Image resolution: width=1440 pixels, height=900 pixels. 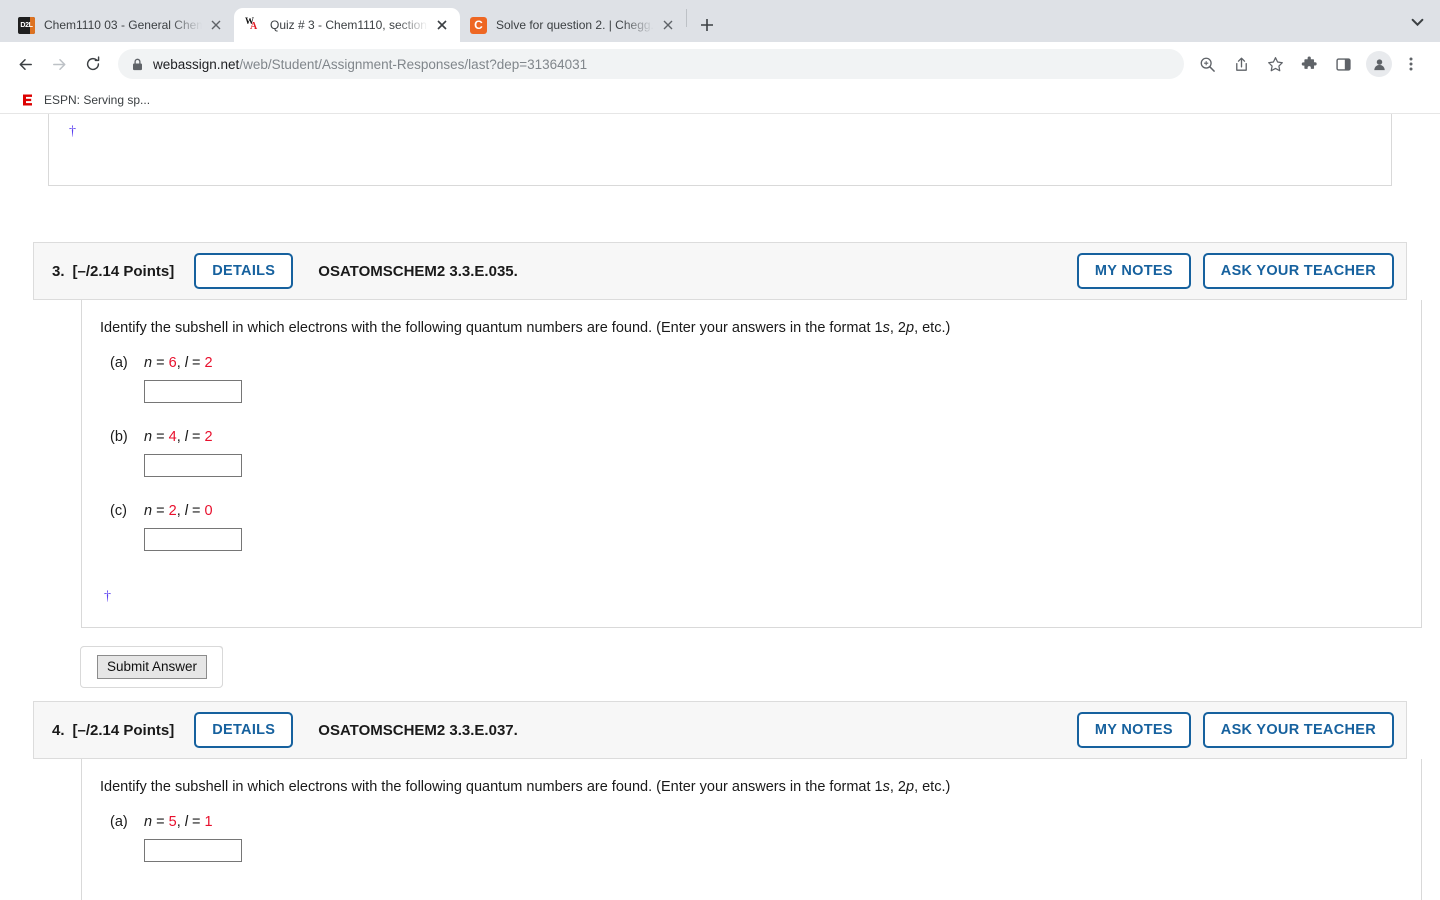 What do you see at coordinates (208, 437) in the screenshot?
I see `quantum-l-value: 2` at bounding box center [208, 437].